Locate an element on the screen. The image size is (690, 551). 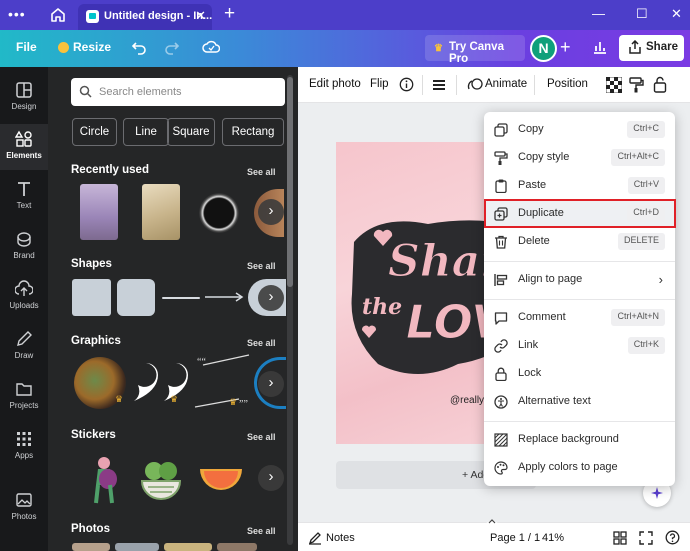
shape-arrow is located at coordinates (225, 297).